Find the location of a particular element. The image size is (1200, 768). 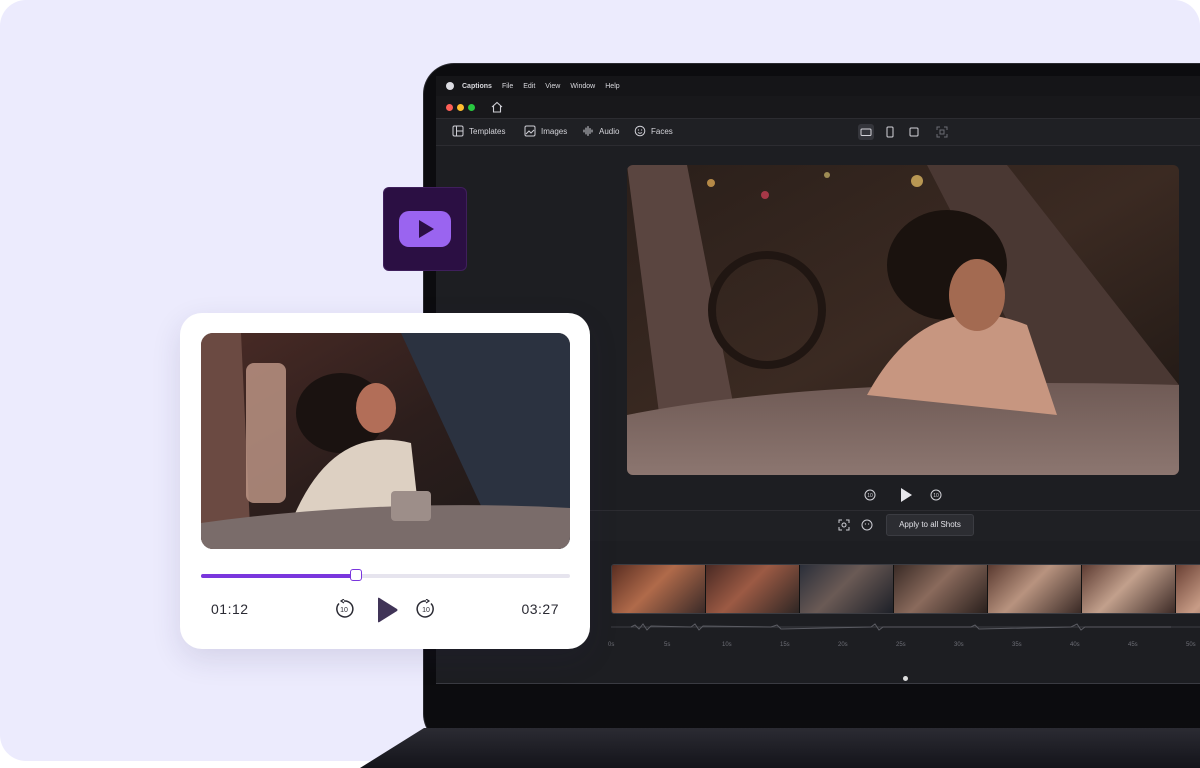

faces-button: Faces is located at coordinates (653, 131).